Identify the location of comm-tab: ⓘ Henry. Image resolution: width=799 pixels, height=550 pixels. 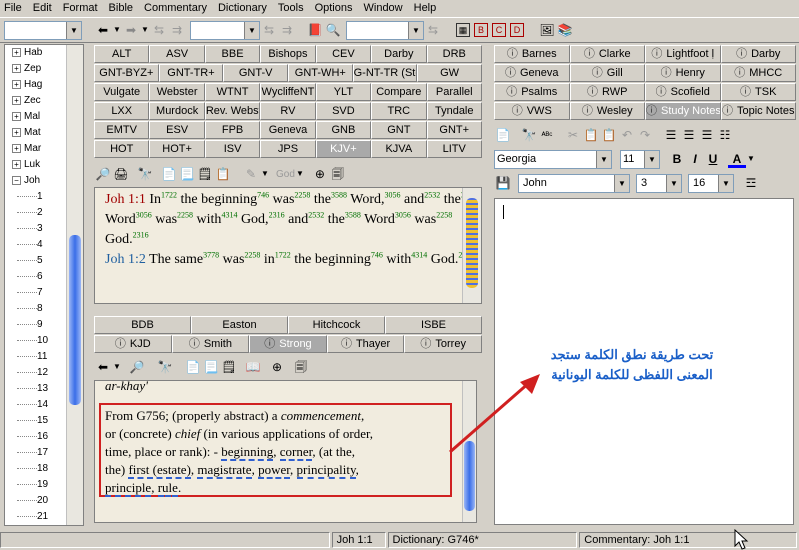
(683, 73).